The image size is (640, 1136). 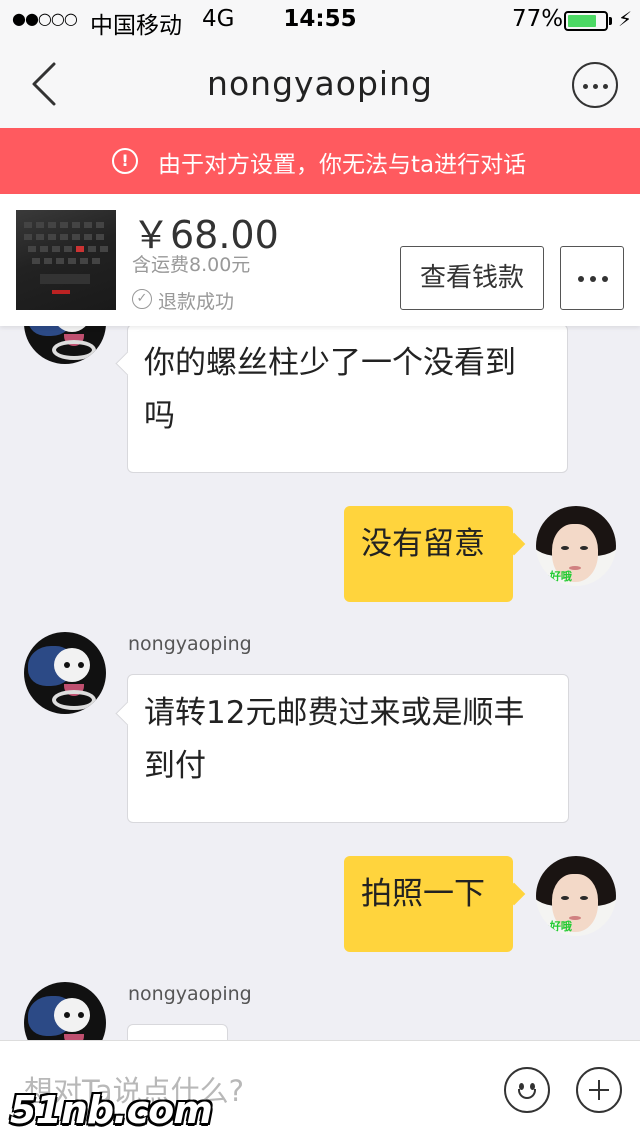 I want to click on plus-icon, so click(x=599, y=1090).